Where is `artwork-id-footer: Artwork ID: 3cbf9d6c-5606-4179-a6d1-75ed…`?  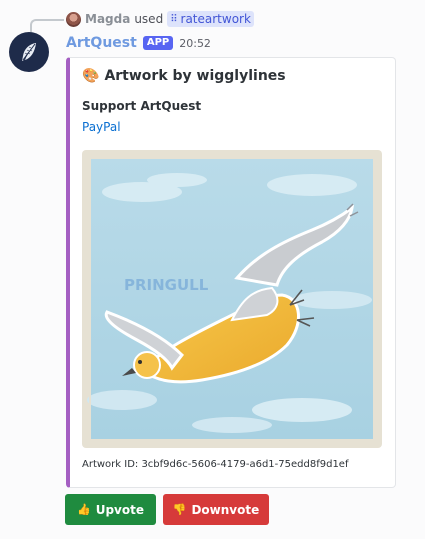
artwork-id-footer: Artwork ID: 3cbf9d6c-5606-4179-a6d1-75ed… is located at coordinates (215, 464).